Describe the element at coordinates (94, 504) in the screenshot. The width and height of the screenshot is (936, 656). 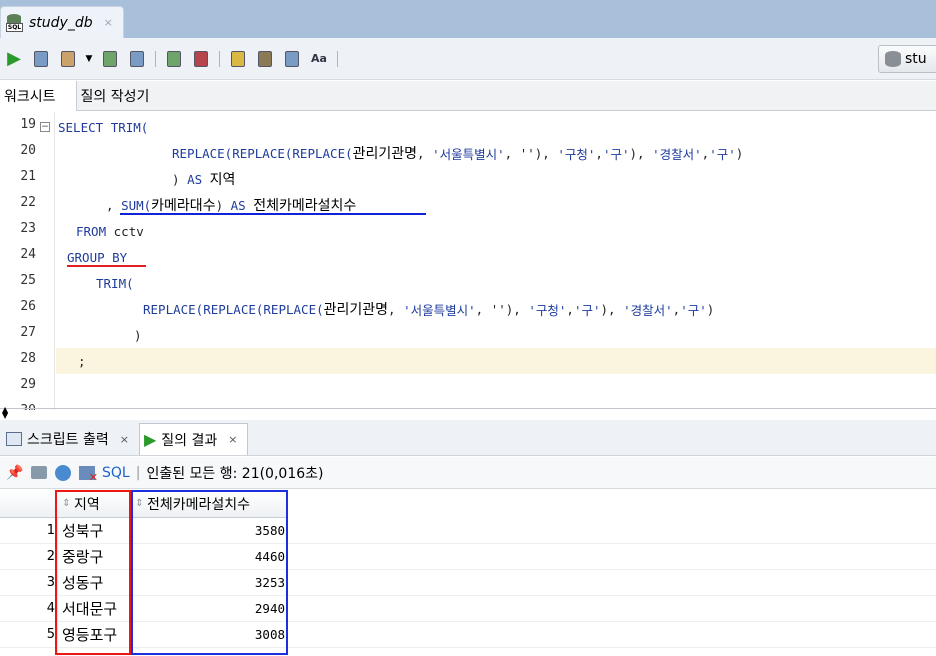
I see `column-header-region: ⇕ 지역` at that location.